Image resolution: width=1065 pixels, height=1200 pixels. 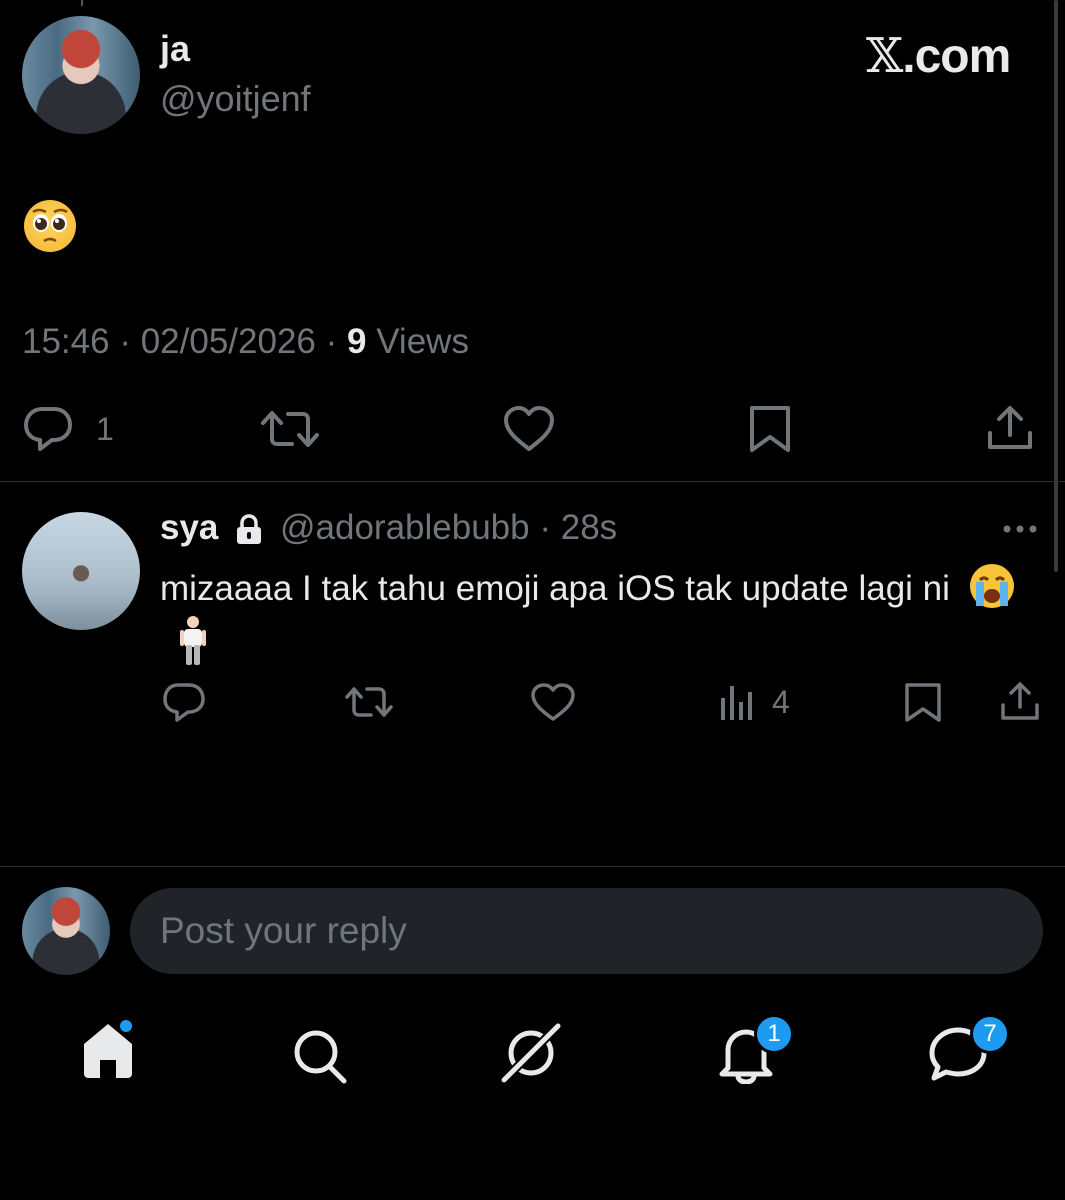 What do you see at coordinates (405, 527) in the screenshot?
I see `reply-author-handle: @adorablebubb` at bounding box center [405, 527].